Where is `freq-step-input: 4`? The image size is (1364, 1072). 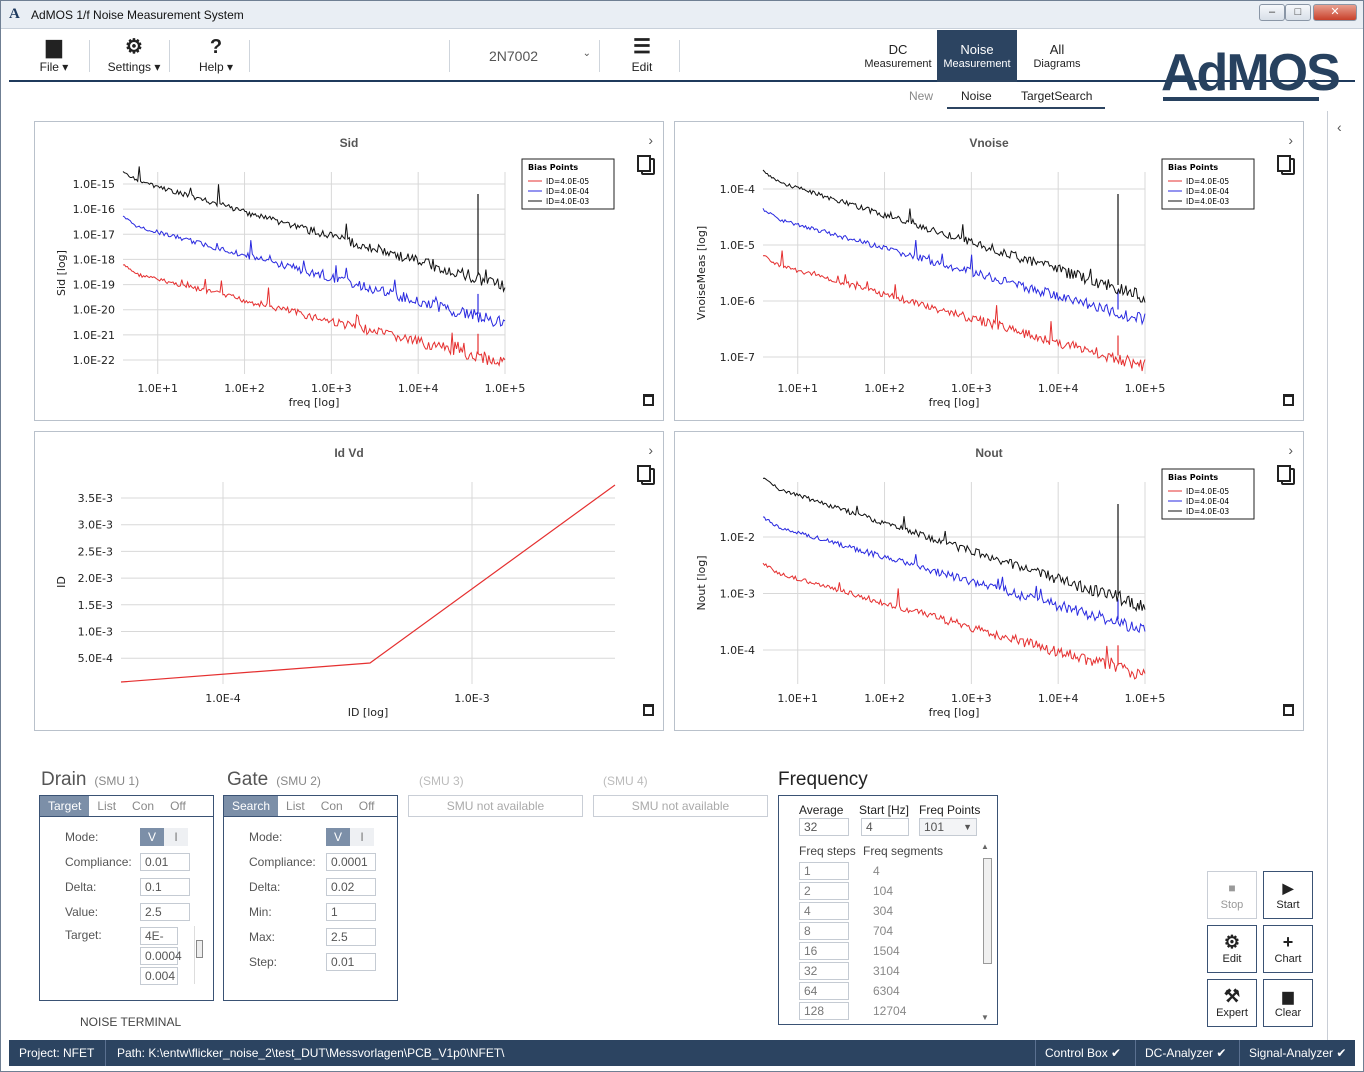
freq-step-input: 4 is located at coordinates (824, 911).